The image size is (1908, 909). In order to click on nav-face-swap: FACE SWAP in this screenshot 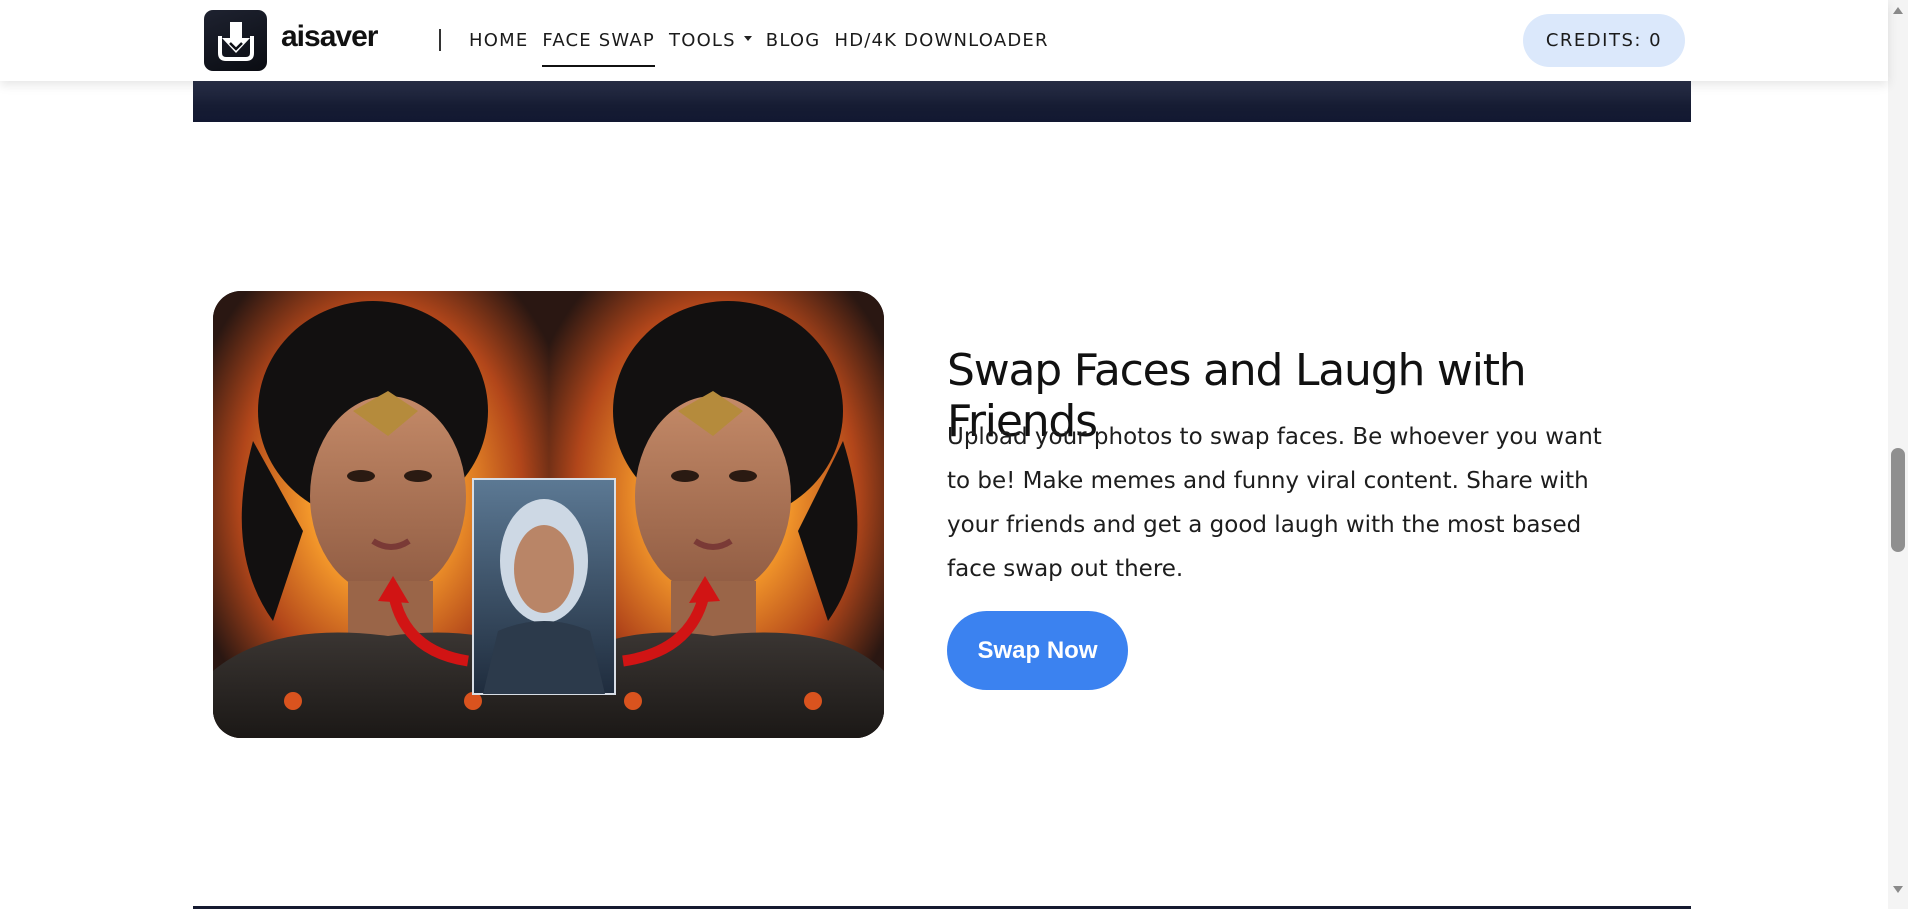, I will do `click(598, 40)`.